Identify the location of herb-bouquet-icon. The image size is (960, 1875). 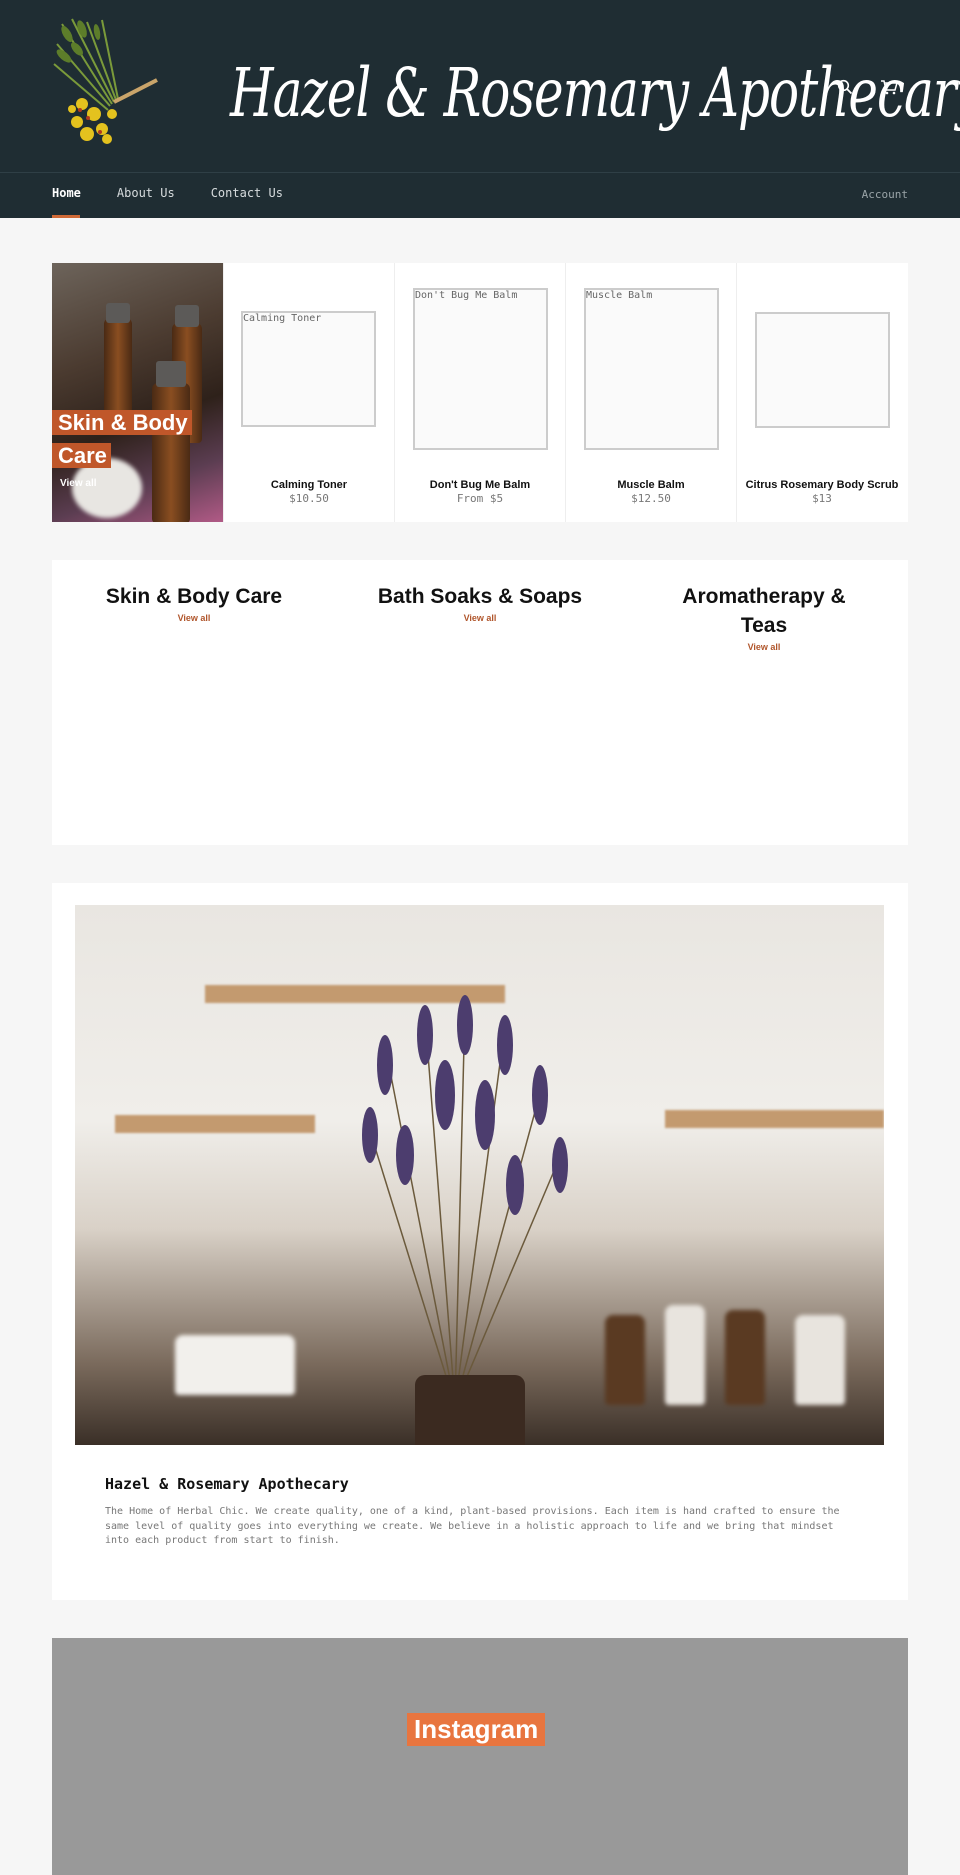
(105, 81).